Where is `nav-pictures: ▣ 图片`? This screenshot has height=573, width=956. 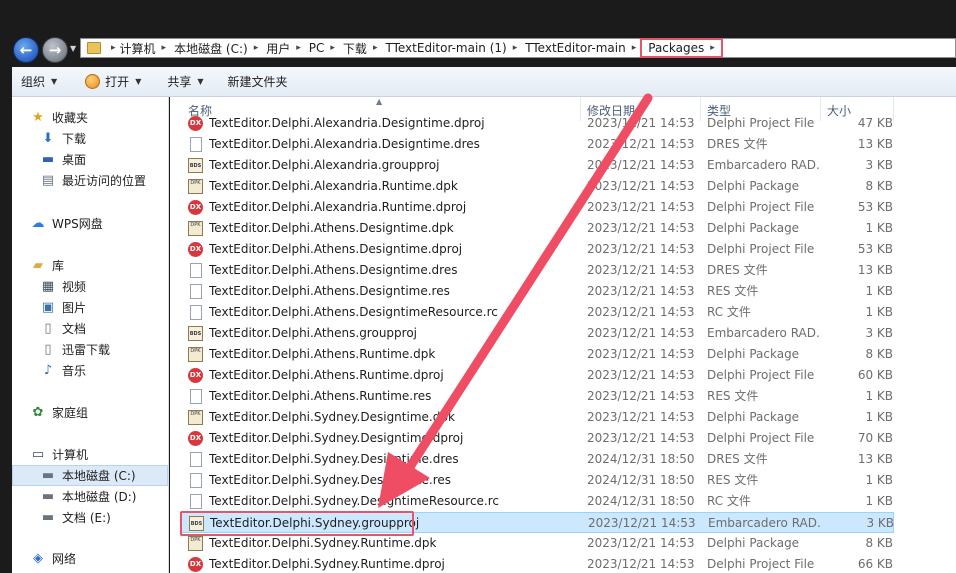
nav-pictures: ▣ 图片 is located at coordinates (90, 307).